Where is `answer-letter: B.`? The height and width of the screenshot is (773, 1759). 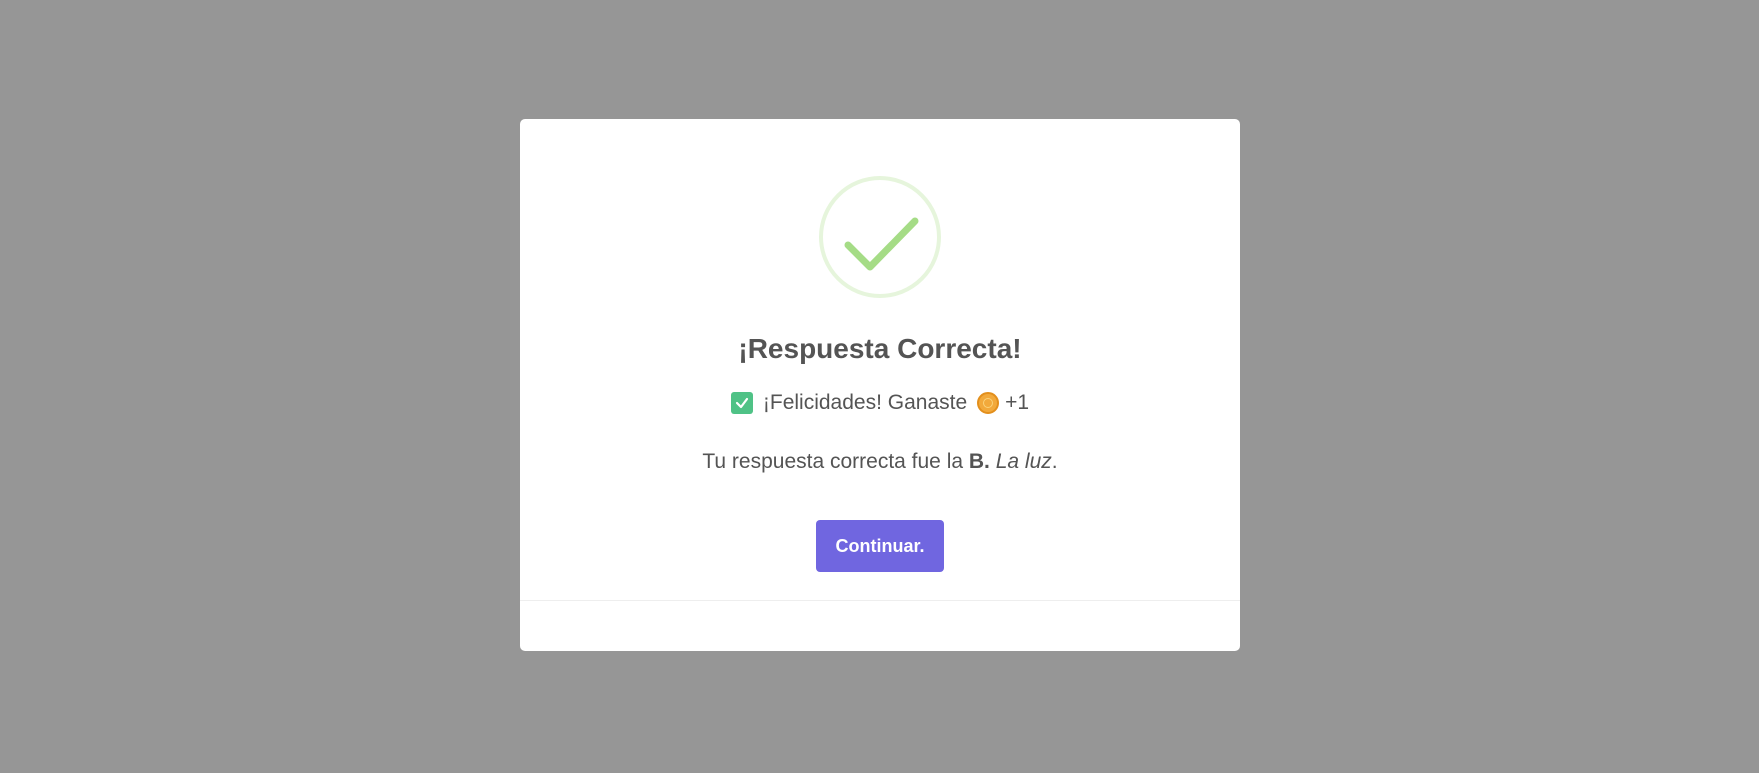
answer-letter: B. is located at coordinates (982, 461).